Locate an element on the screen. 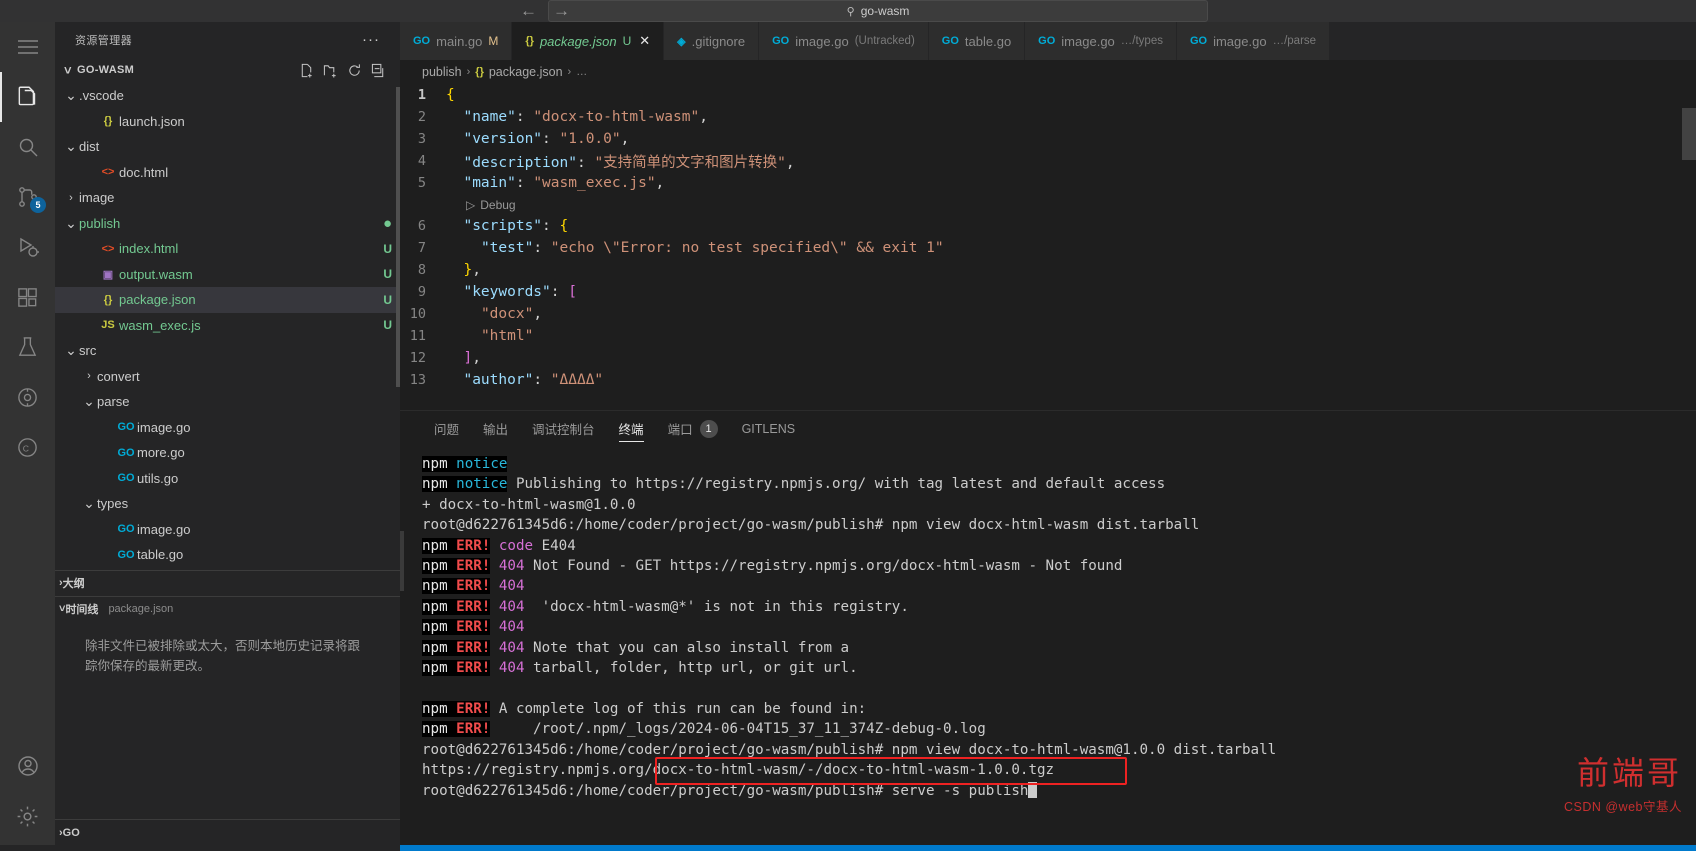 The width and height of the screenshot is (1696, 851). panel-tab-label: 端口 is located at coordinates (680, 430).